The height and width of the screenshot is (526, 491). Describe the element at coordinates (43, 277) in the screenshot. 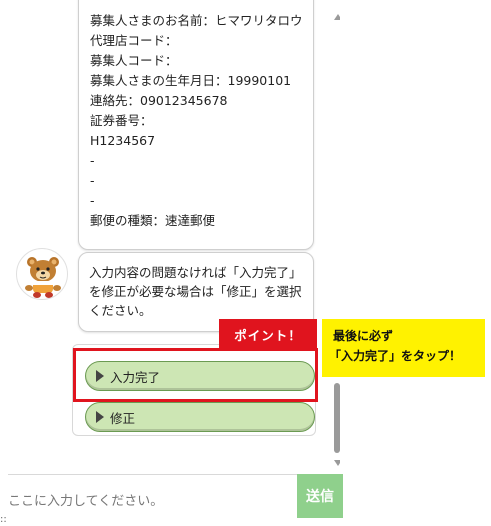

I see `bear-mascot-icon` at that location.